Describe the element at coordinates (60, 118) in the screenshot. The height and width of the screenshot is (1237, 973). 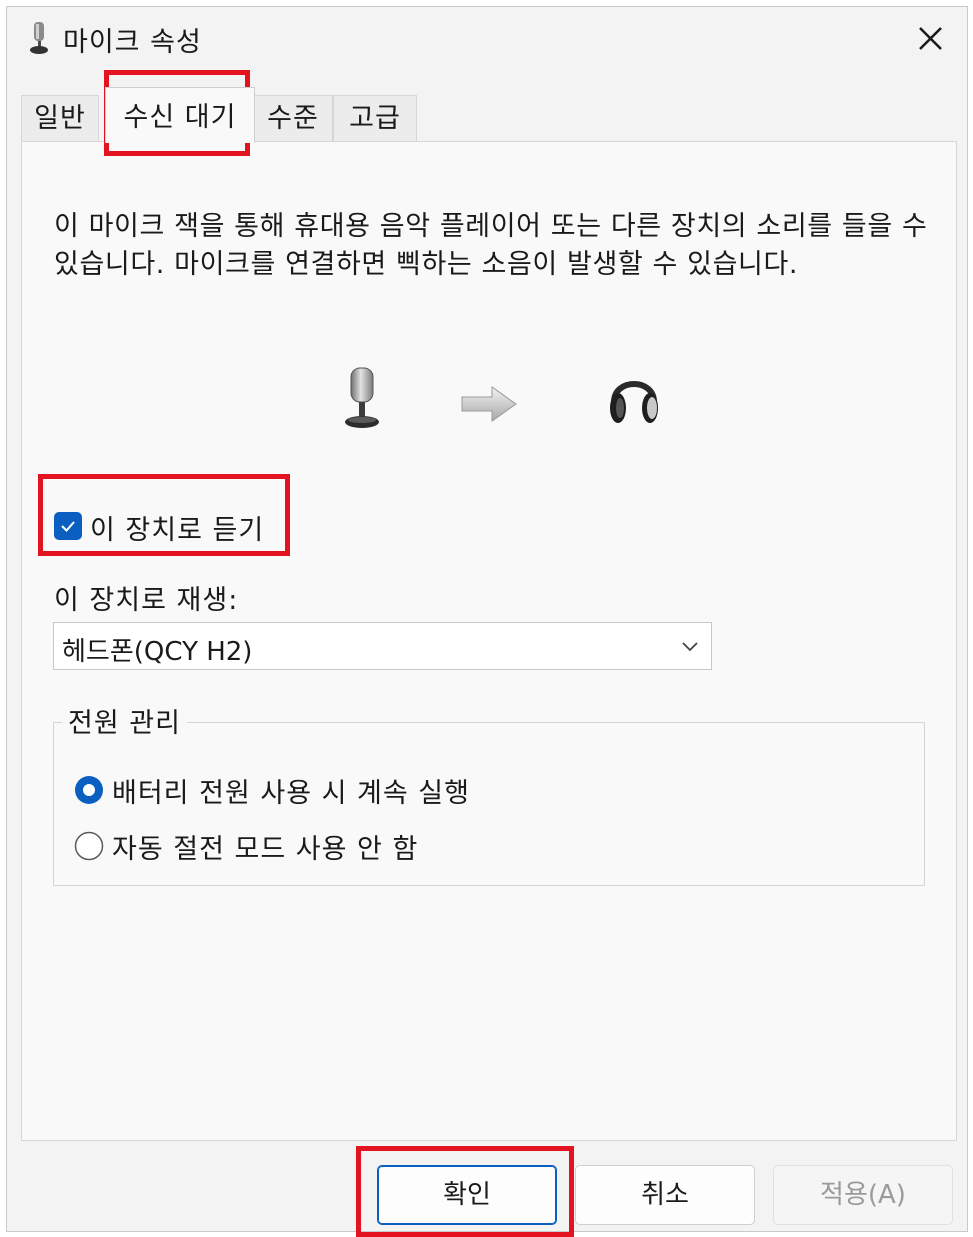
I see `tab-general: 일반` at that location.